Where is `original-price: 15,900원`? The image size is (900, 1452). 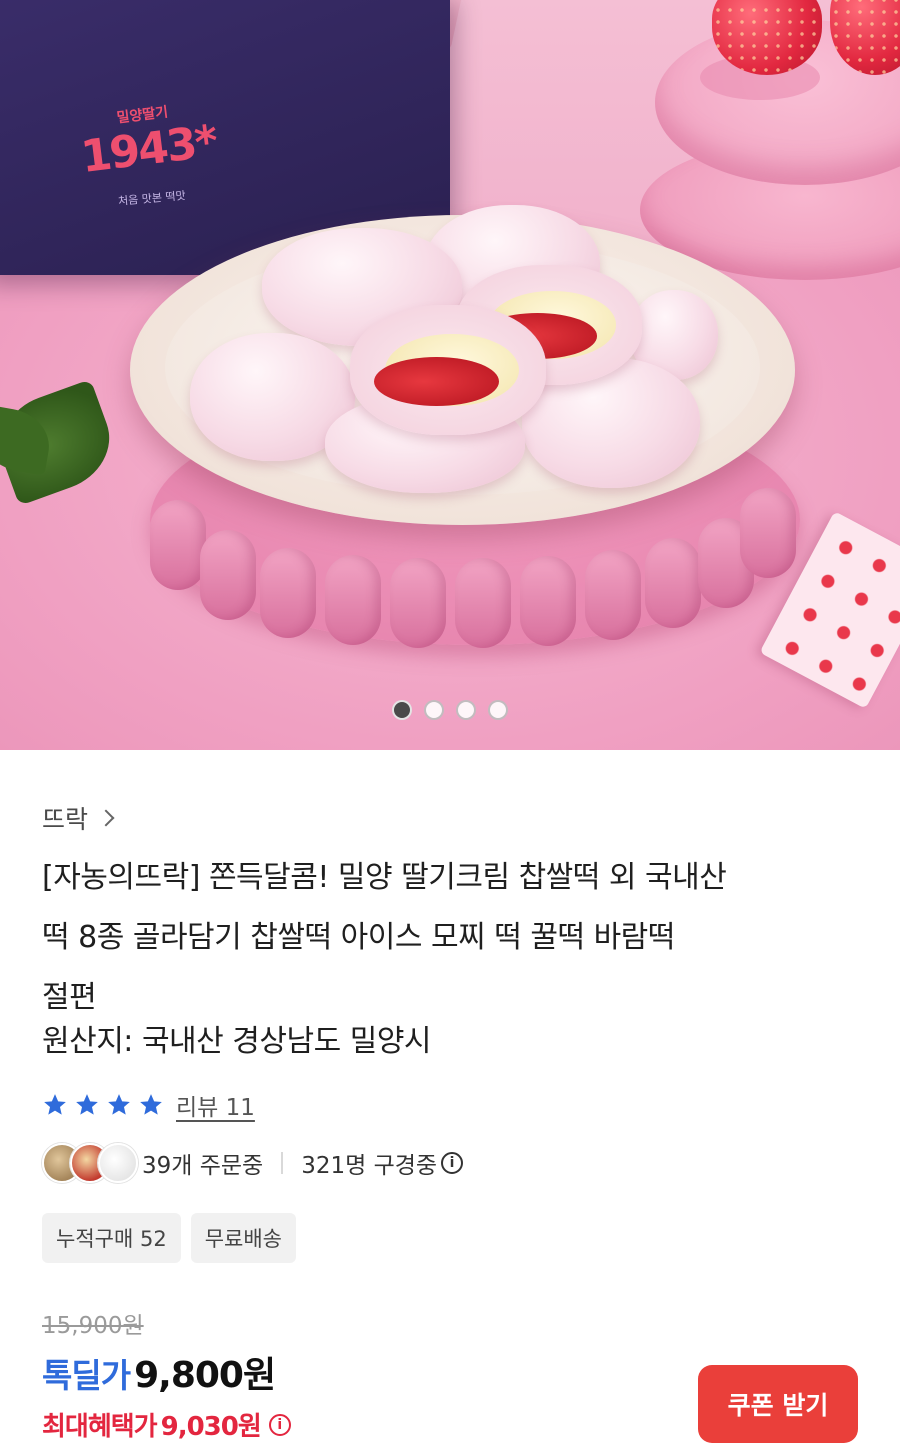
original-price: 15,900원 is located at coordinates (93, 1326).